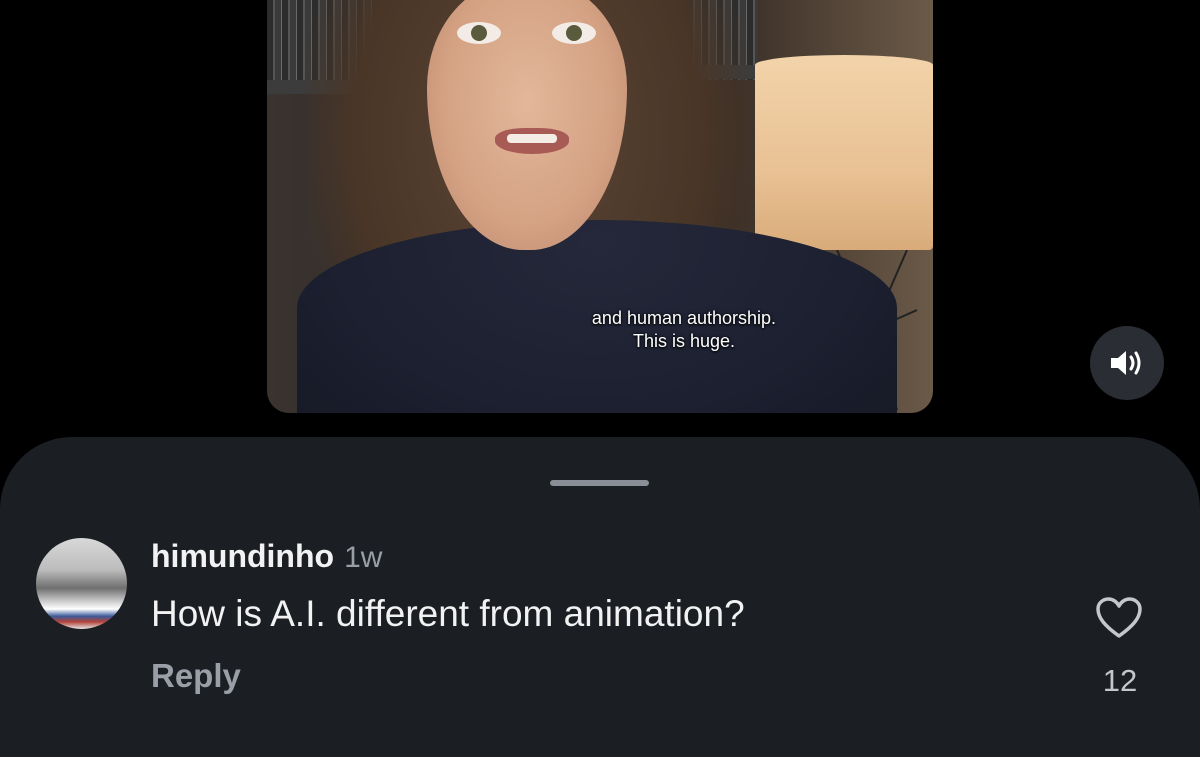  Describe the element at coordinates (448, 613) in the screenshot. I see `comment-text: How is A.I. different from animation?` at that location.